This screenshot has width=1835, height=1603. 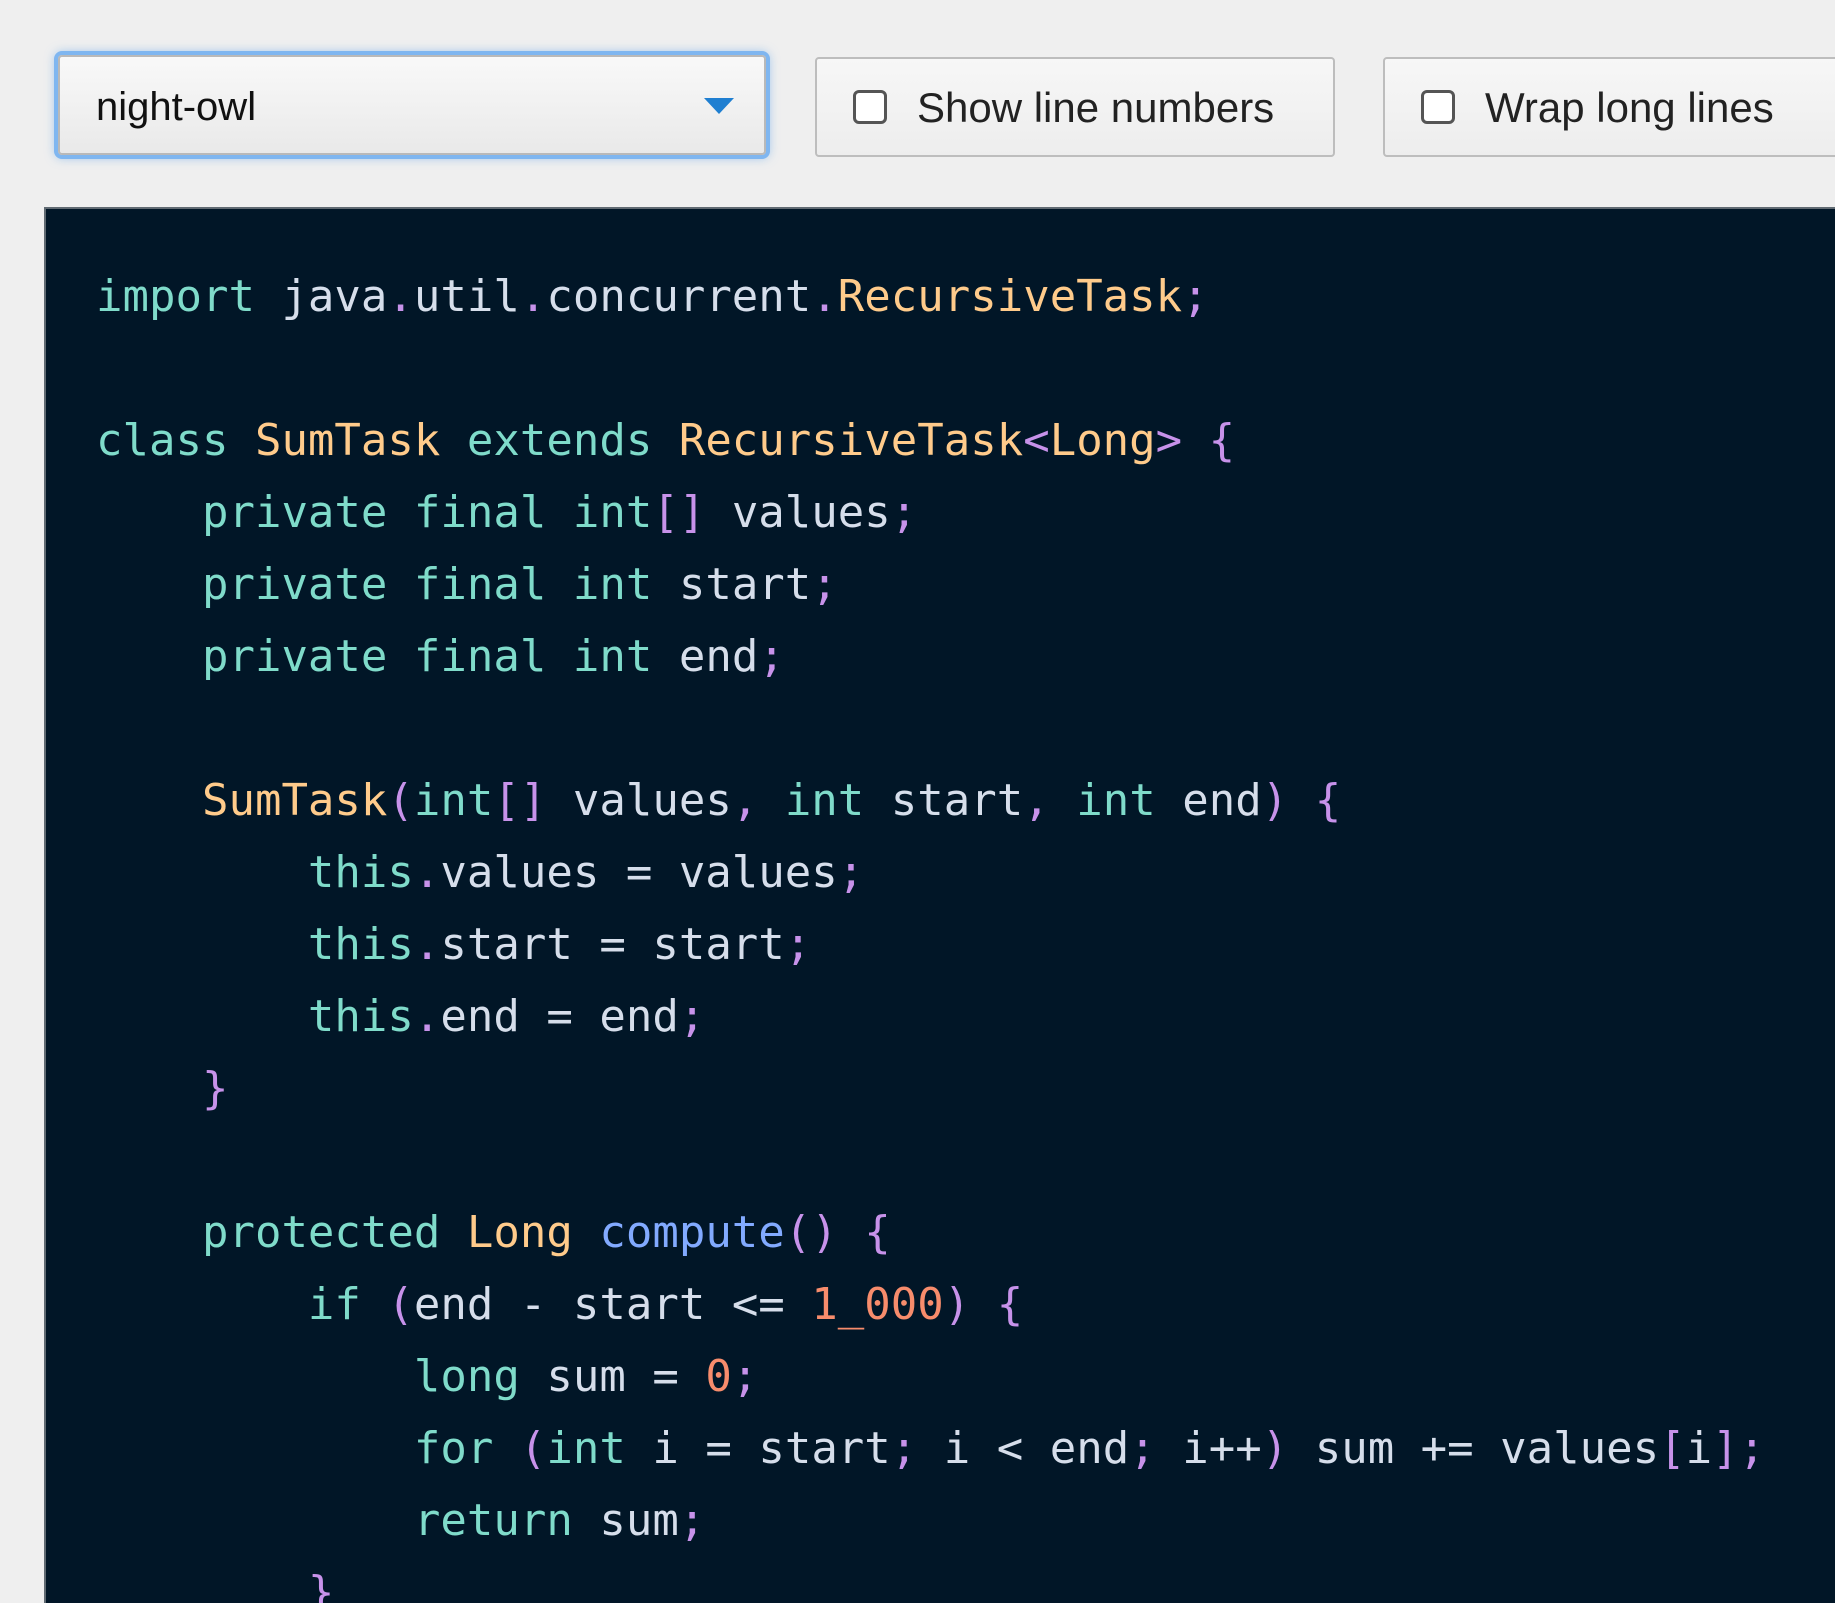 I want to click on code-token: }, so click(x=215, y=1088).